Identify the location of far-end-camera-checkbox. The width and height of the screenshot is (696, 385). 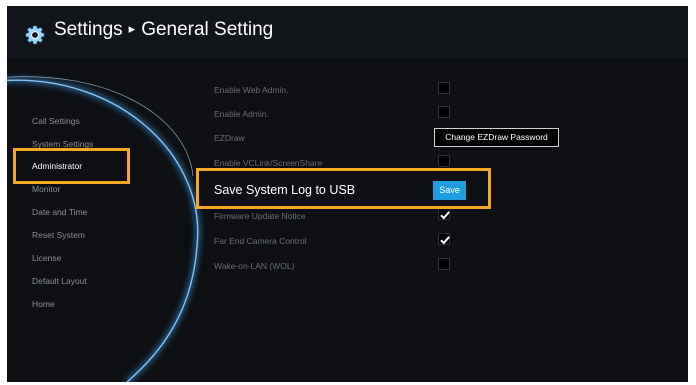
(444, 239).